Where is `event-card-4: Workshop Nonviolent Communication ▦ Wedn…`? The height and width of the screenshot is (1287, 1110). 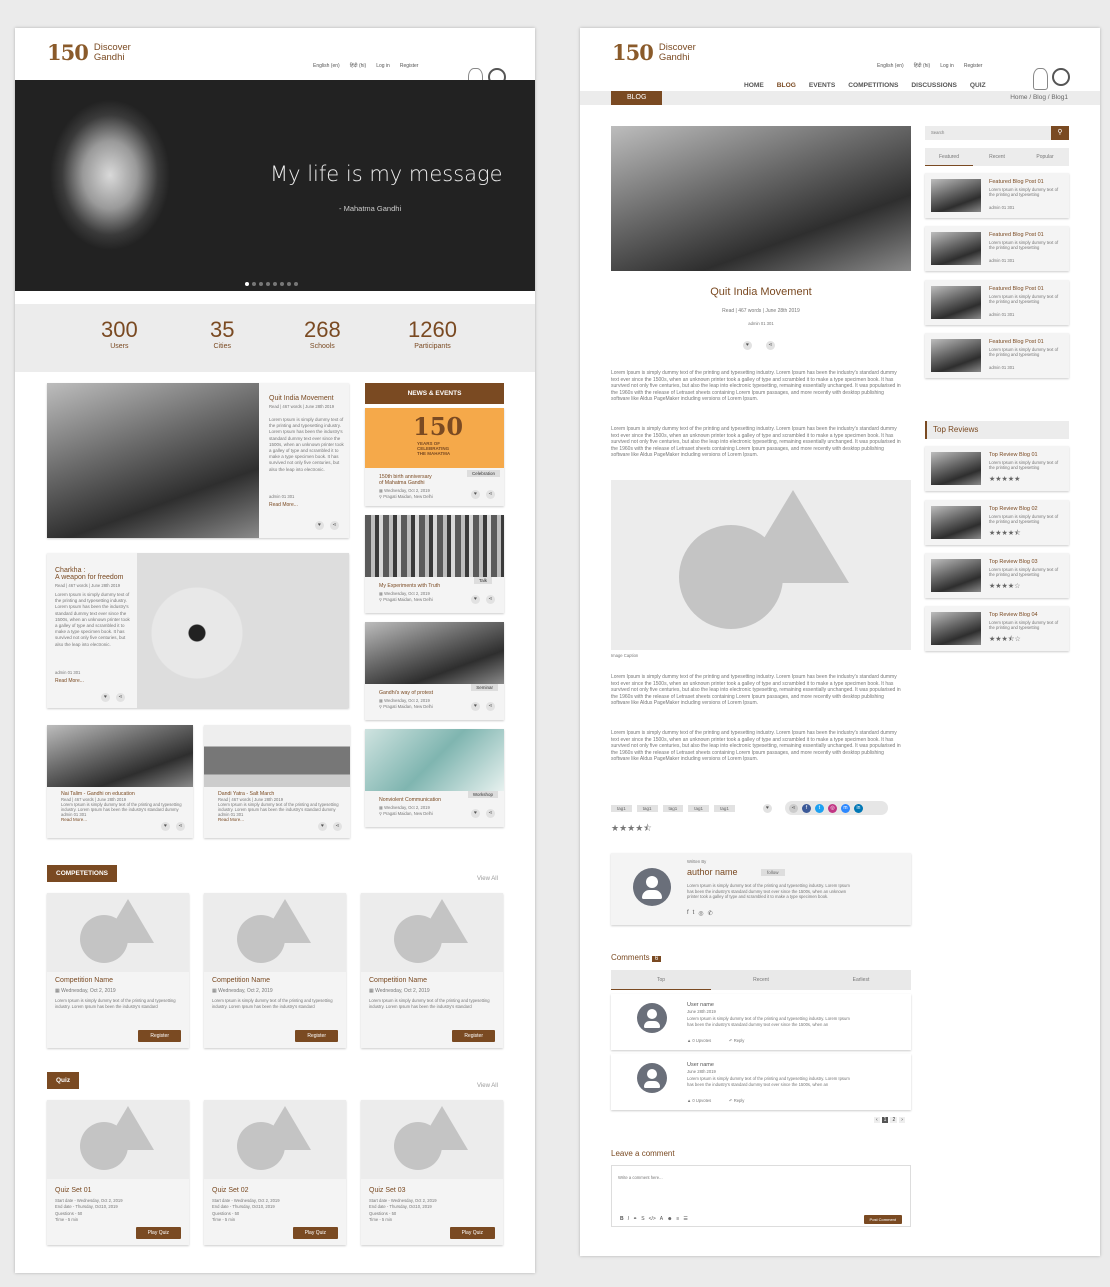
event-card-4: Workshop Nonviolent Communication ▦ Wedn… is located at coordinates (434, 778).